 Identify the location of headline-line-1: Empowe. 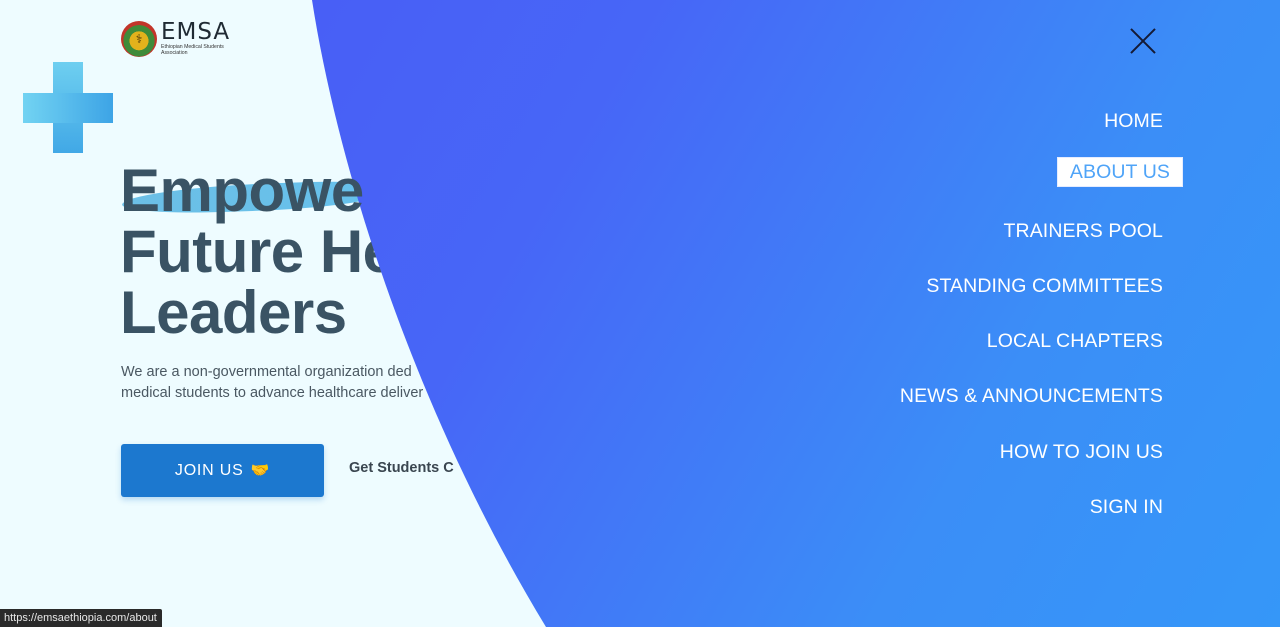
(258, 190).